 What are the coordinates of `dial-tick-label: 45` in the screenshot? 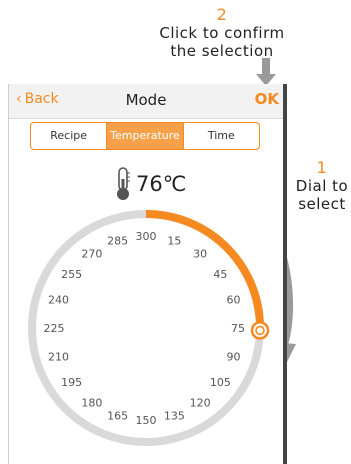 It's located at (220, 274).